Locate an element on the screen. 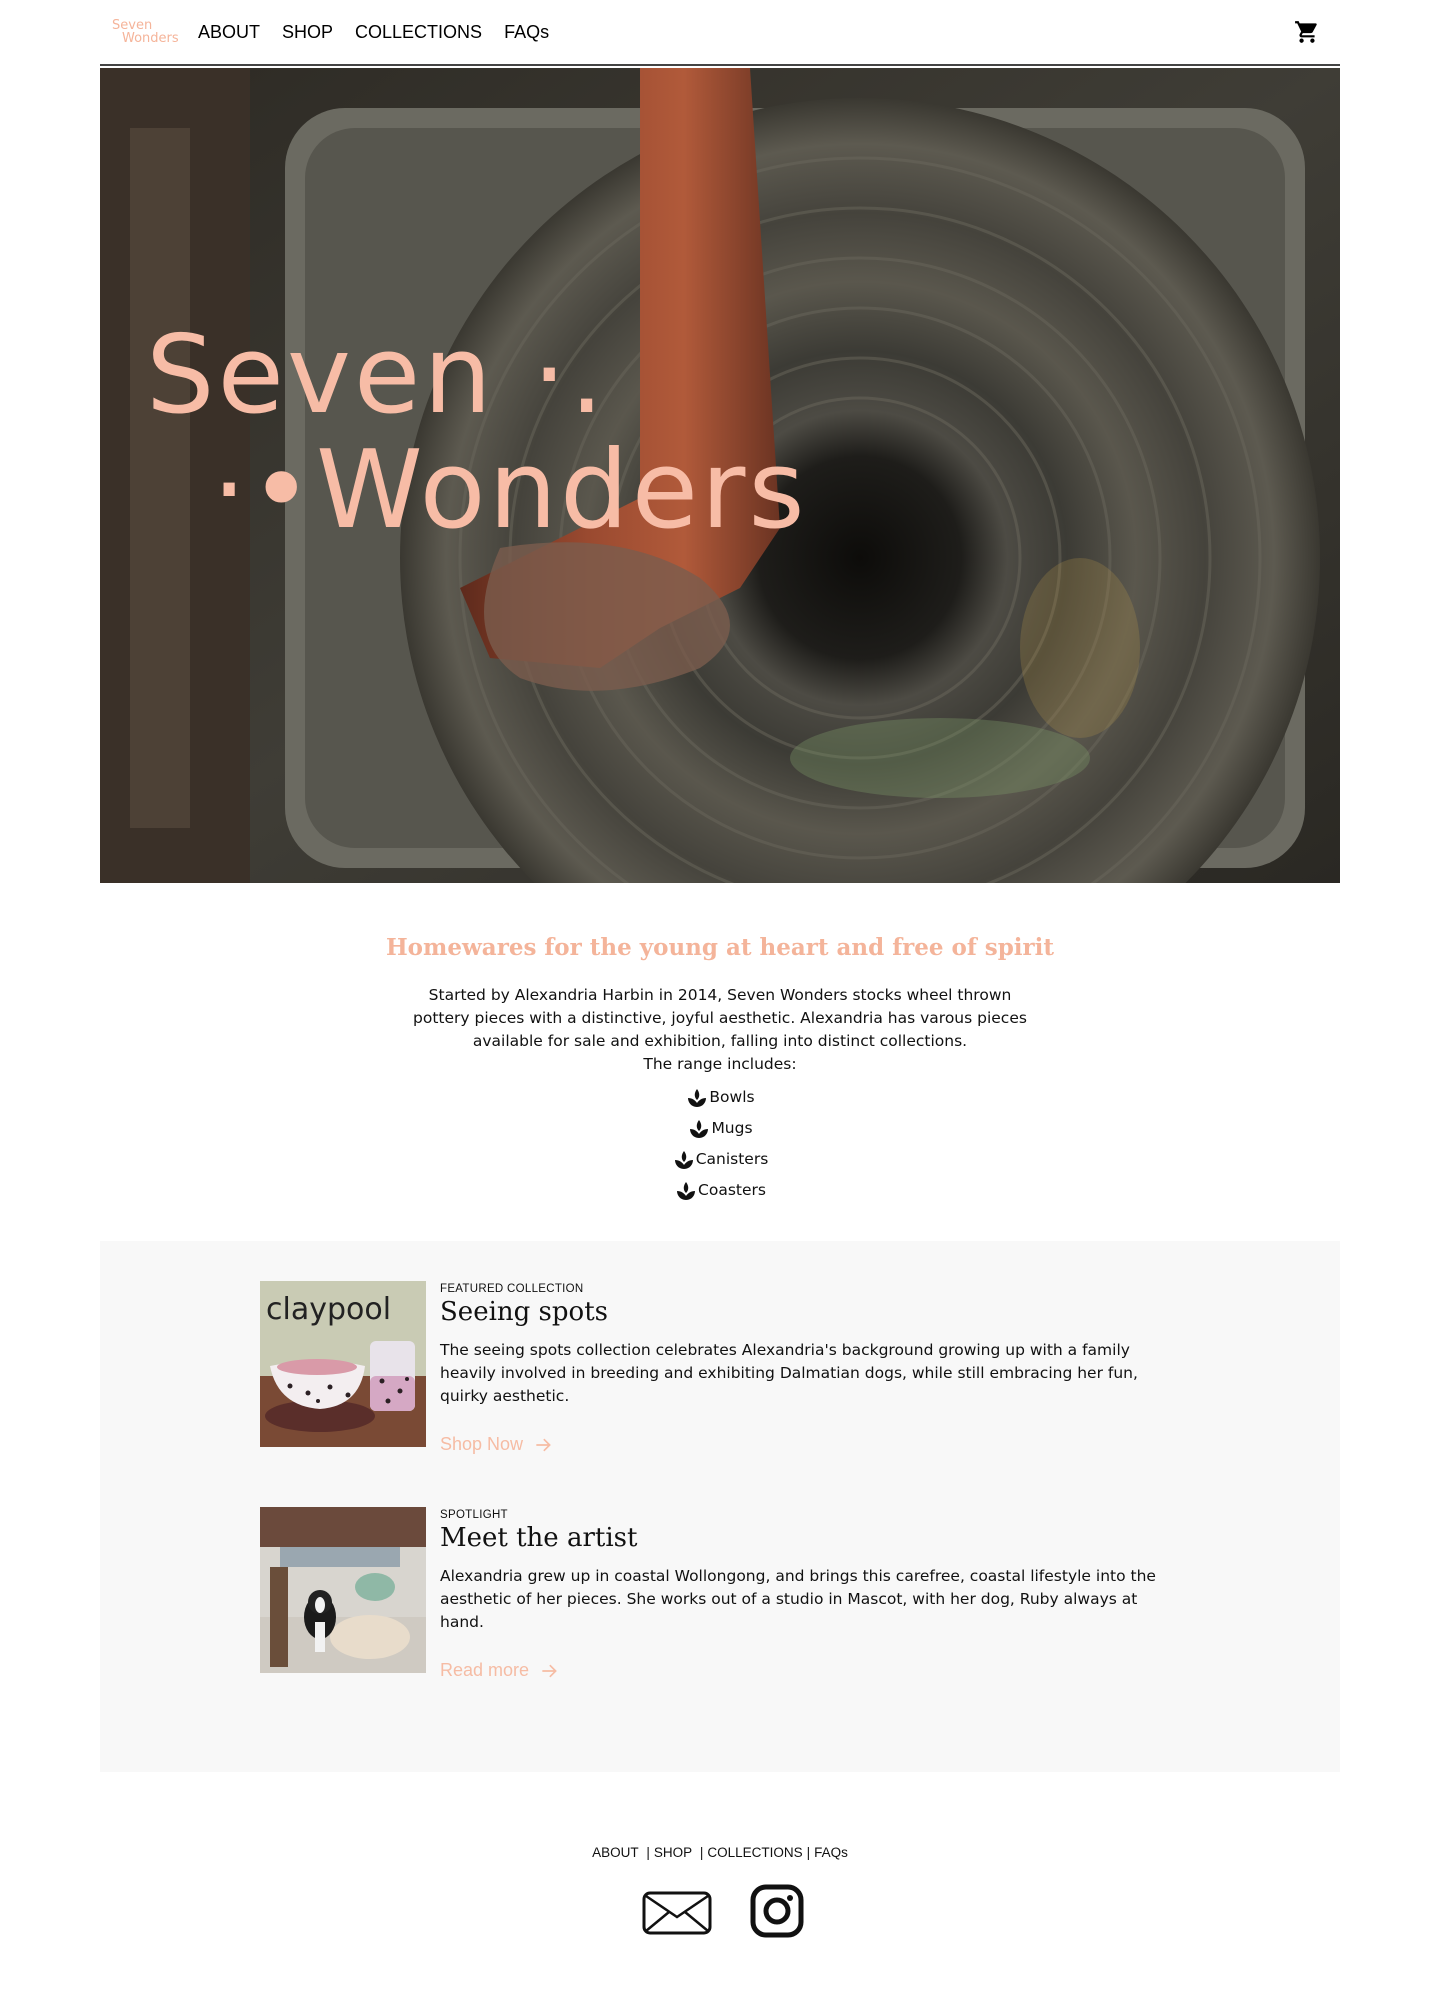 The width and height of the screenshot is (1440, 1997). nav-about-link: ABOUT is located at coordinates (229, 32).